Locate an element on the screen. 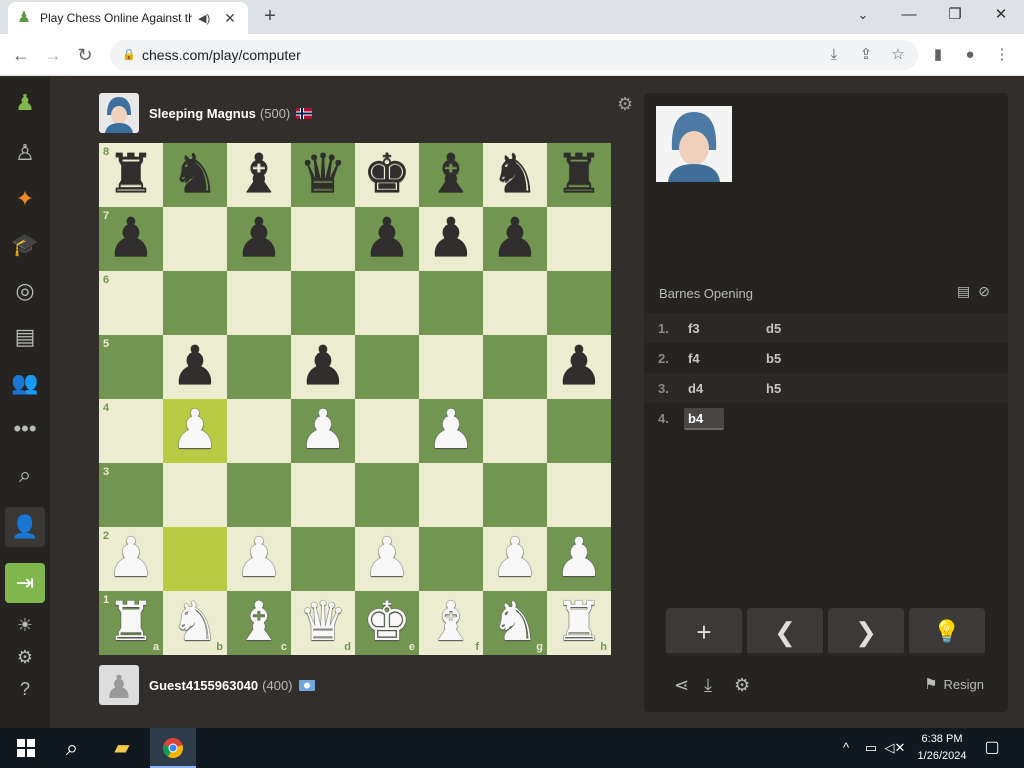 This screenshot has width=1024, height=768. square-b8: ♞ is located at coordinates (195, 175).